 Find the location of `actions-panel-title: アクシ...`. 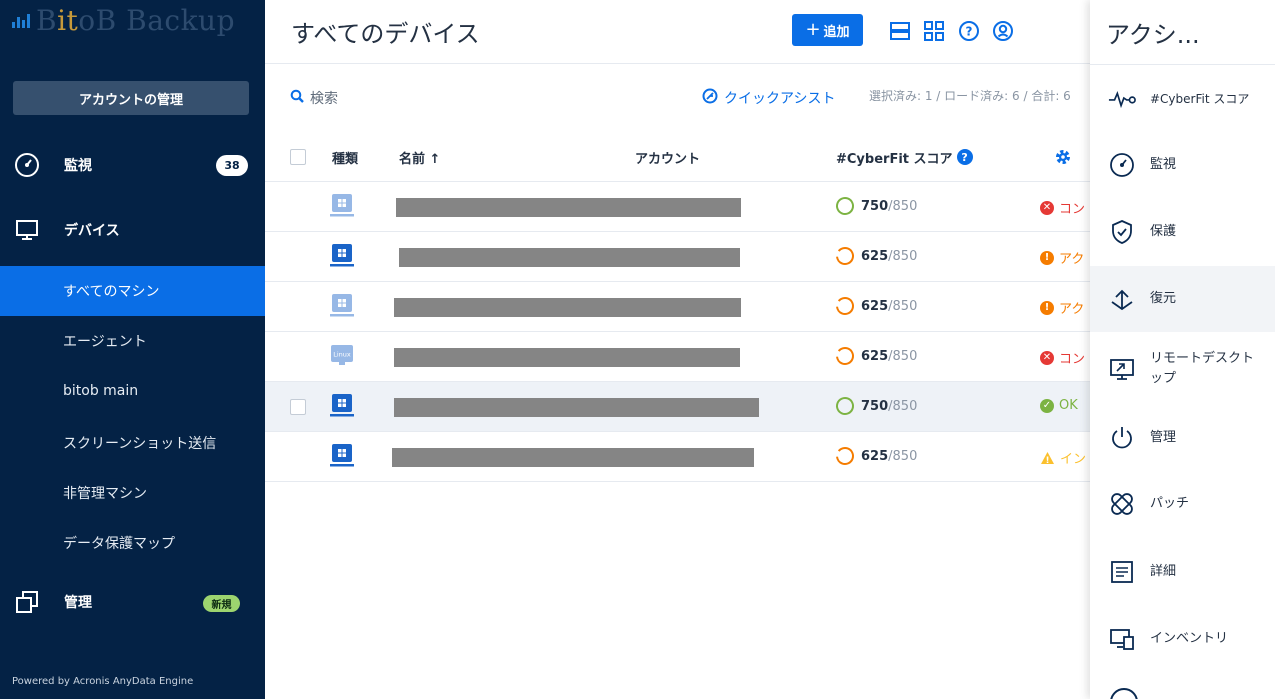

actions-panel-title: アクシ... is located at coordinates (1153, 35).